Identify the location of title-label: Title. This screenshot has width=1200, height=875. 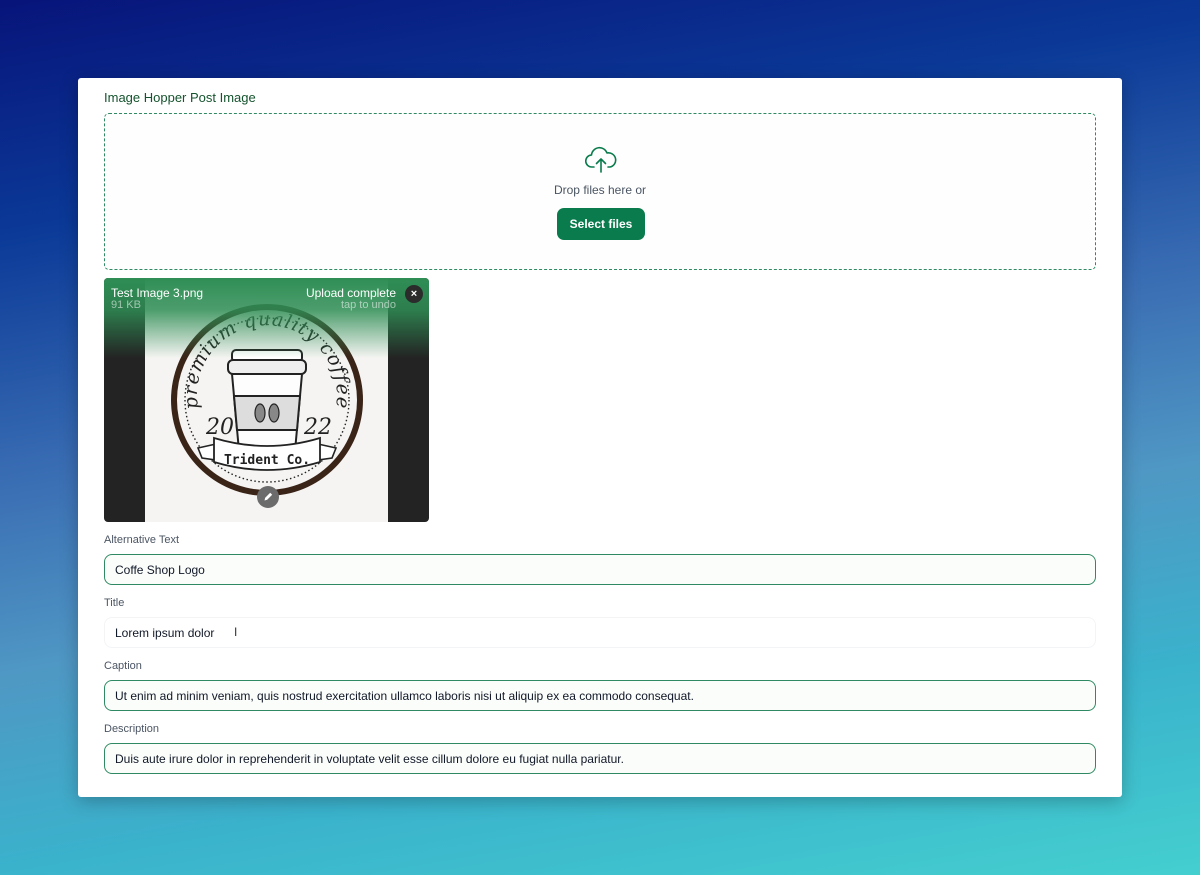
(114, 603).